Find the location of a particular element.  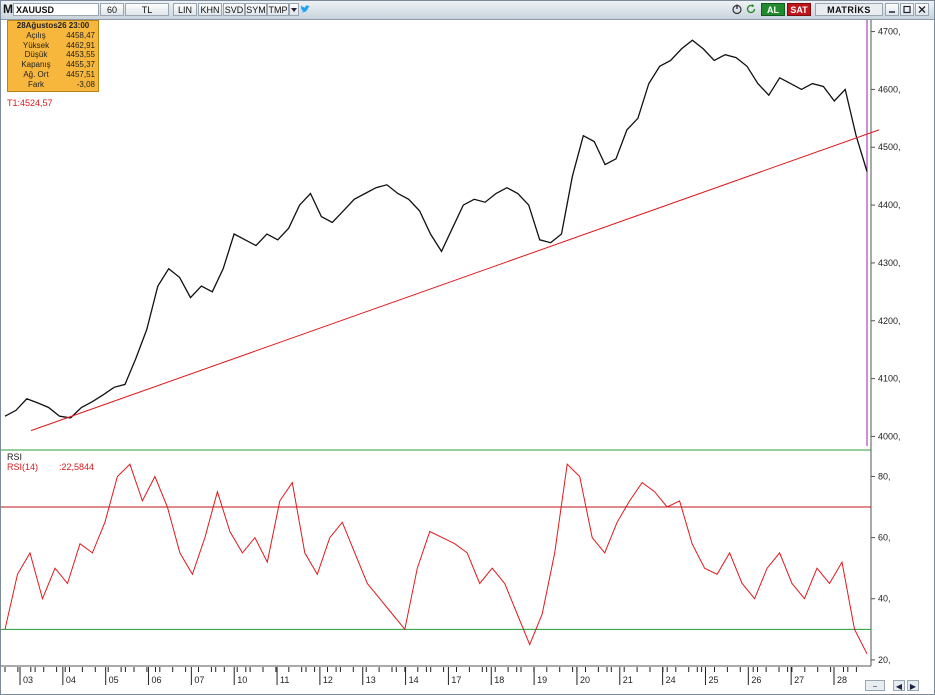

time-tick-label: 24 is located at coordinates (671, 680).